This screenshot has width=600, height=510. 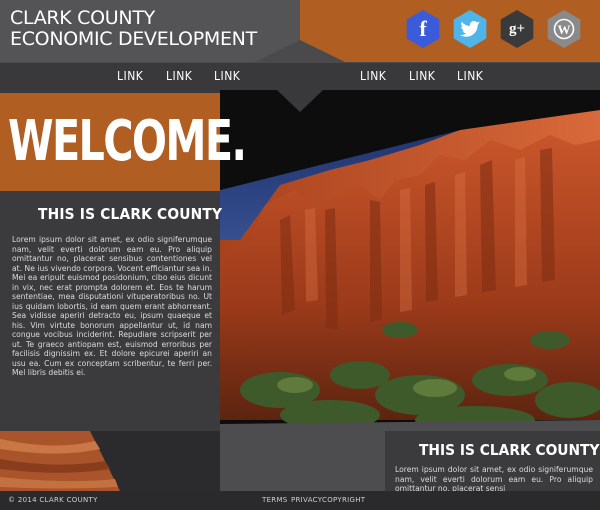 What do you see at coordinates (133, 39) in the screenshot?
I see `brand-line-2: ECONOMIC DEVELOPMENT` at bounding box center [133, 39].